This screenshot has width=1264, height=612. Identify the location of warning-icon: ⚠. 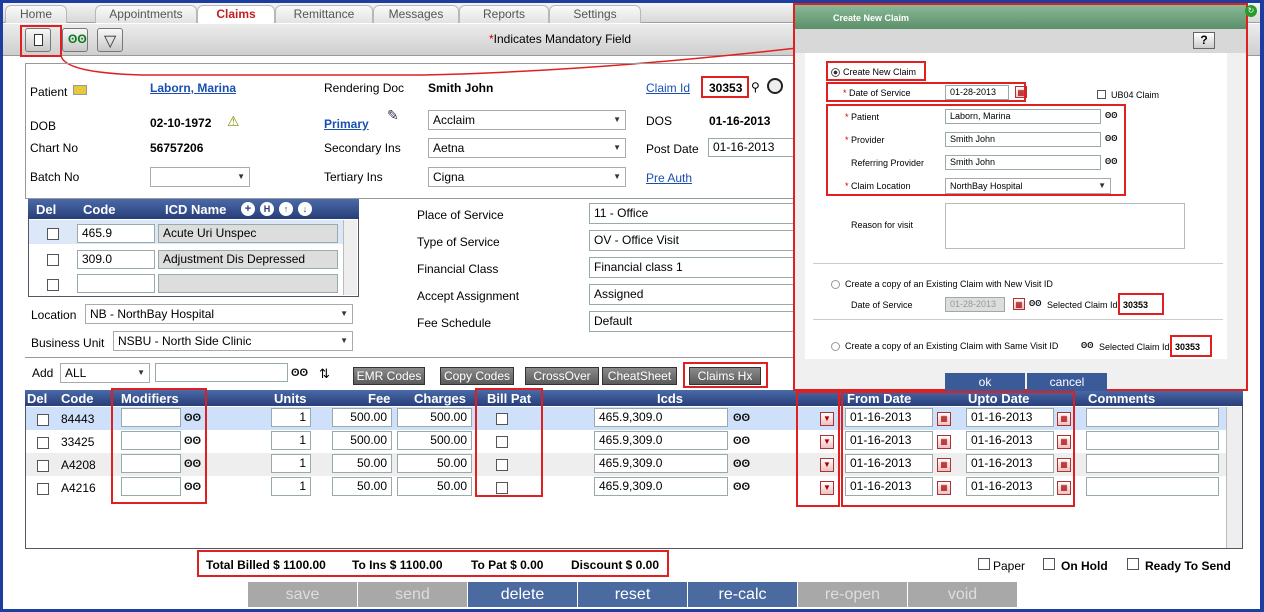
(233, 121).